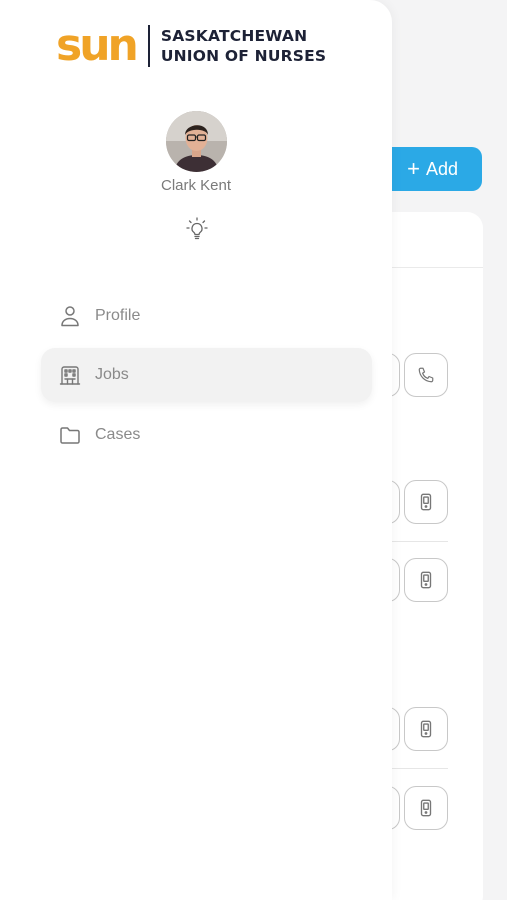  Describe the element at coordinates (148, 46) in the screenshot. I see `logo-divider` at that location.